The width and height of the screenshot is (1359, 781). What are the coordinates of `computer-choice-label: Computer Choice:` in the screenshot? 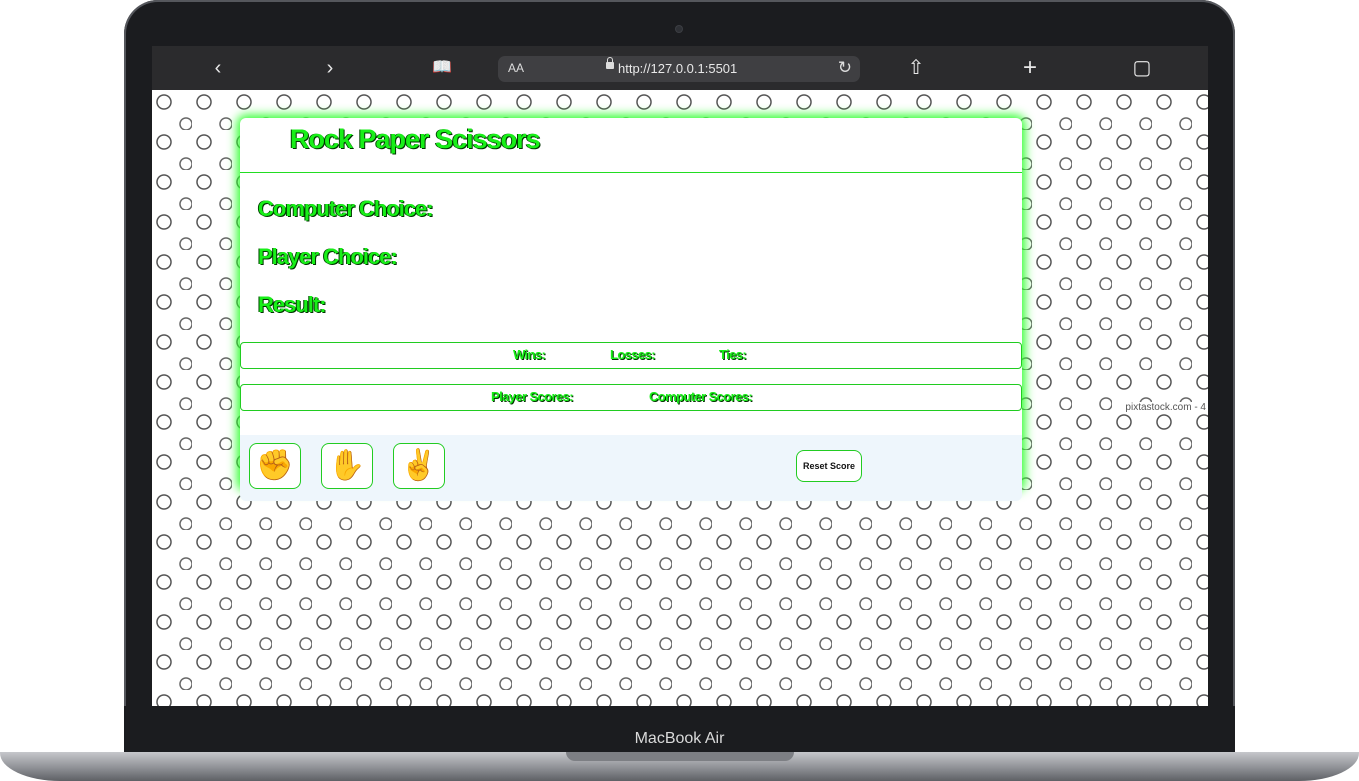 It's located at (346, 208).